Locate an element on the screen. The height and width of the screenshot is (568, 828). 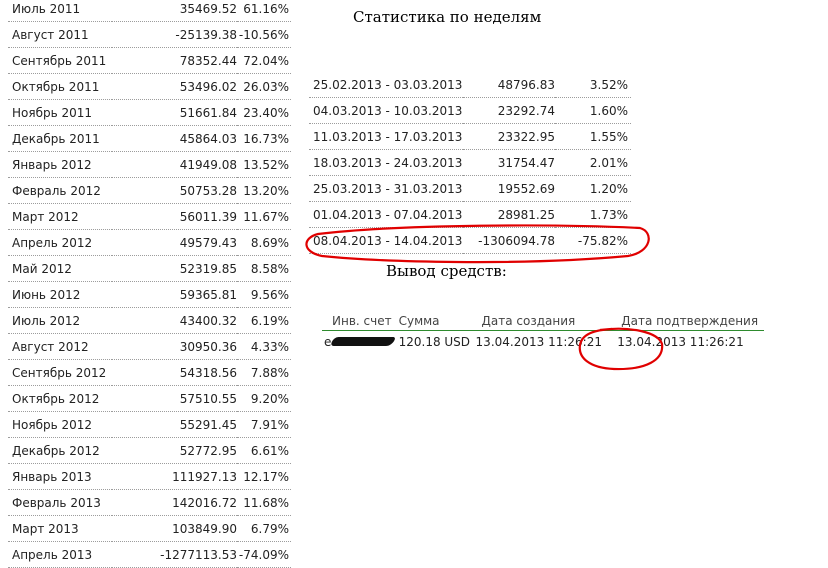
header-account: Инв. счет is located at coordinates (359, 321).